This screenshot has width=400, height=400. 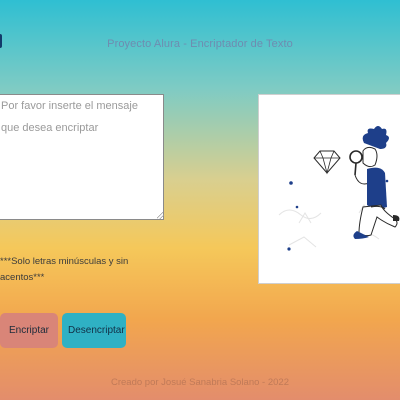 I want to click on message-input, so click(x=82, y=157).